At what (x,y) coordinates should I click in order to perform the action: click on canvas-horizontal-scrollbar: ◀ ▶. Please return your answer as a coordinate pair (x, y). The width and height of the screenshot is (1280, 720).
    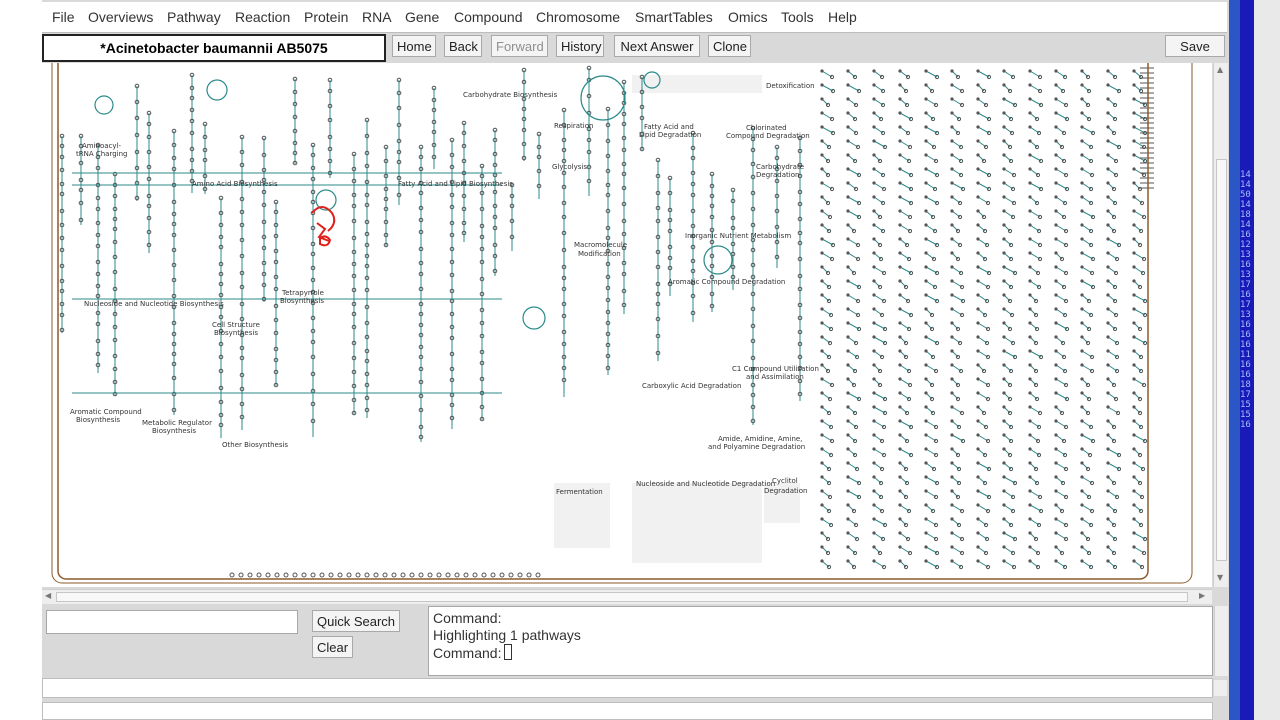
    Looking at the image, I should click on (627, 596).